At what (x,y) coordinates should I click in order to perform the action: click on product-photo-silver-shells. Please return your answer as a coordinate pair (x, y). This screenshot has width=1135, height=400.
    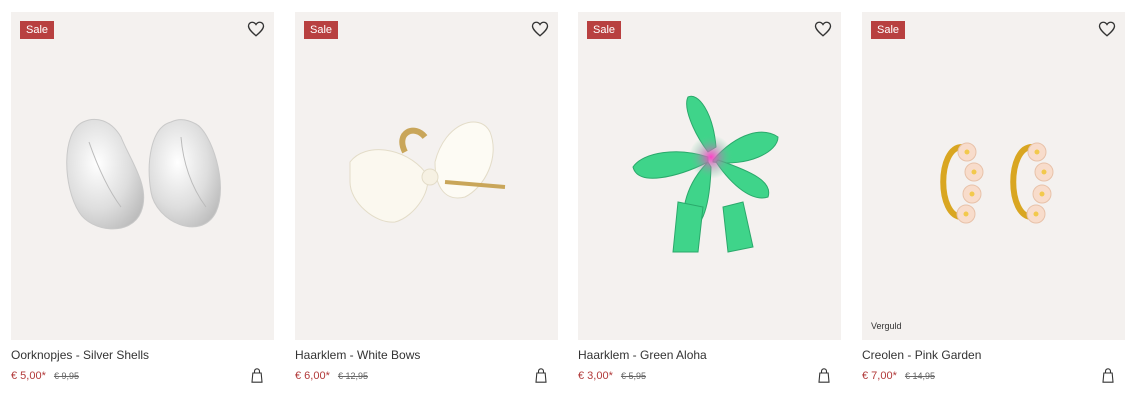
    Looking at the image, I should click on (143, 174).